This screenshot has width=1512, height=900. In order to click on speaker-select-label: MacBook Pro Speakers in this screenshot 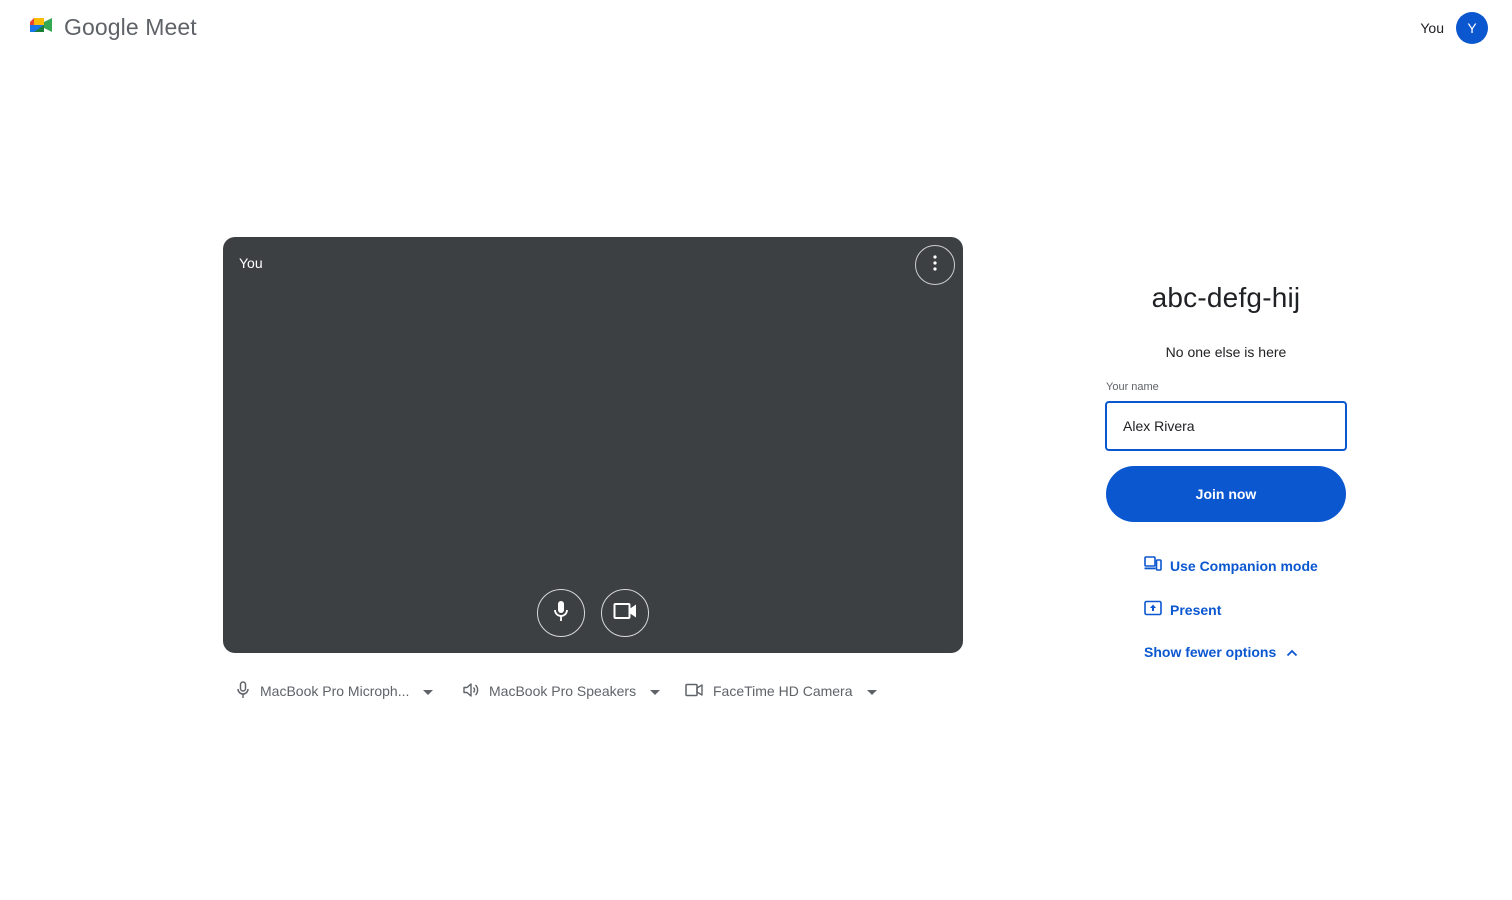, I will do `click(563, 691)`.